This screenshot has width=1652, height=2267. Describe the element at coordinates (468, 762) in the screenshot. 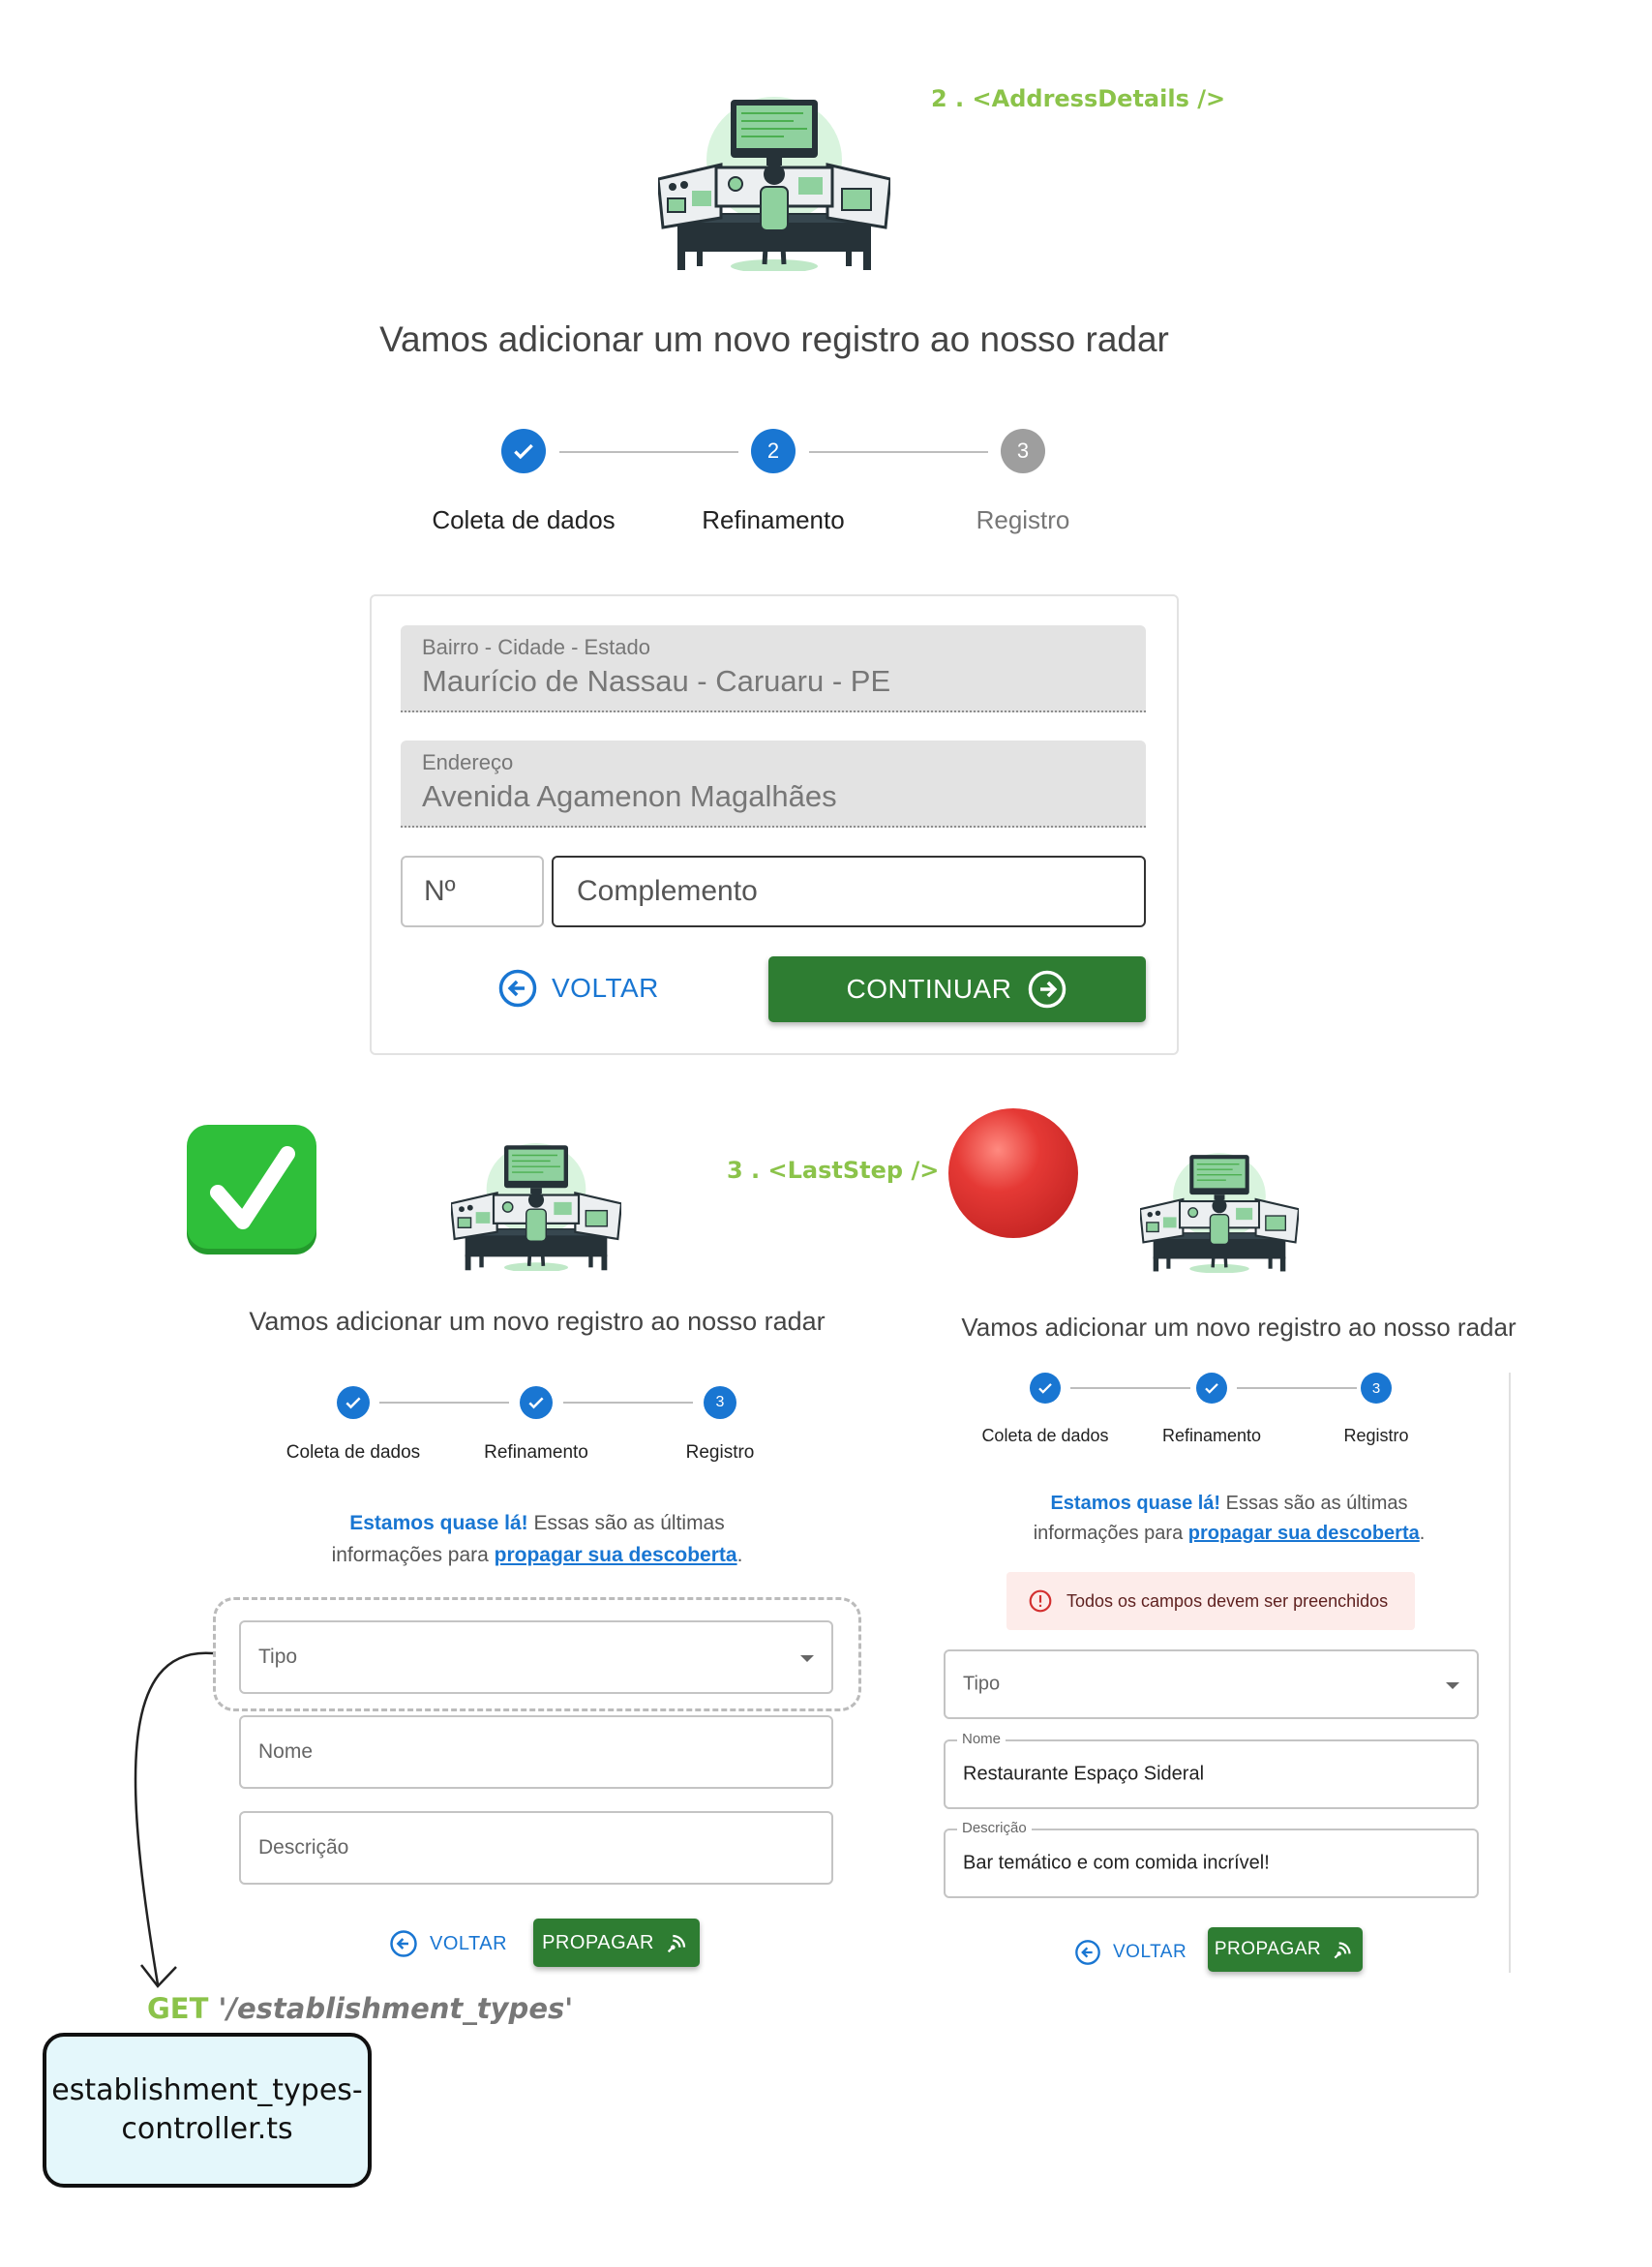

I see `endereco-label: Endereço` at that location.